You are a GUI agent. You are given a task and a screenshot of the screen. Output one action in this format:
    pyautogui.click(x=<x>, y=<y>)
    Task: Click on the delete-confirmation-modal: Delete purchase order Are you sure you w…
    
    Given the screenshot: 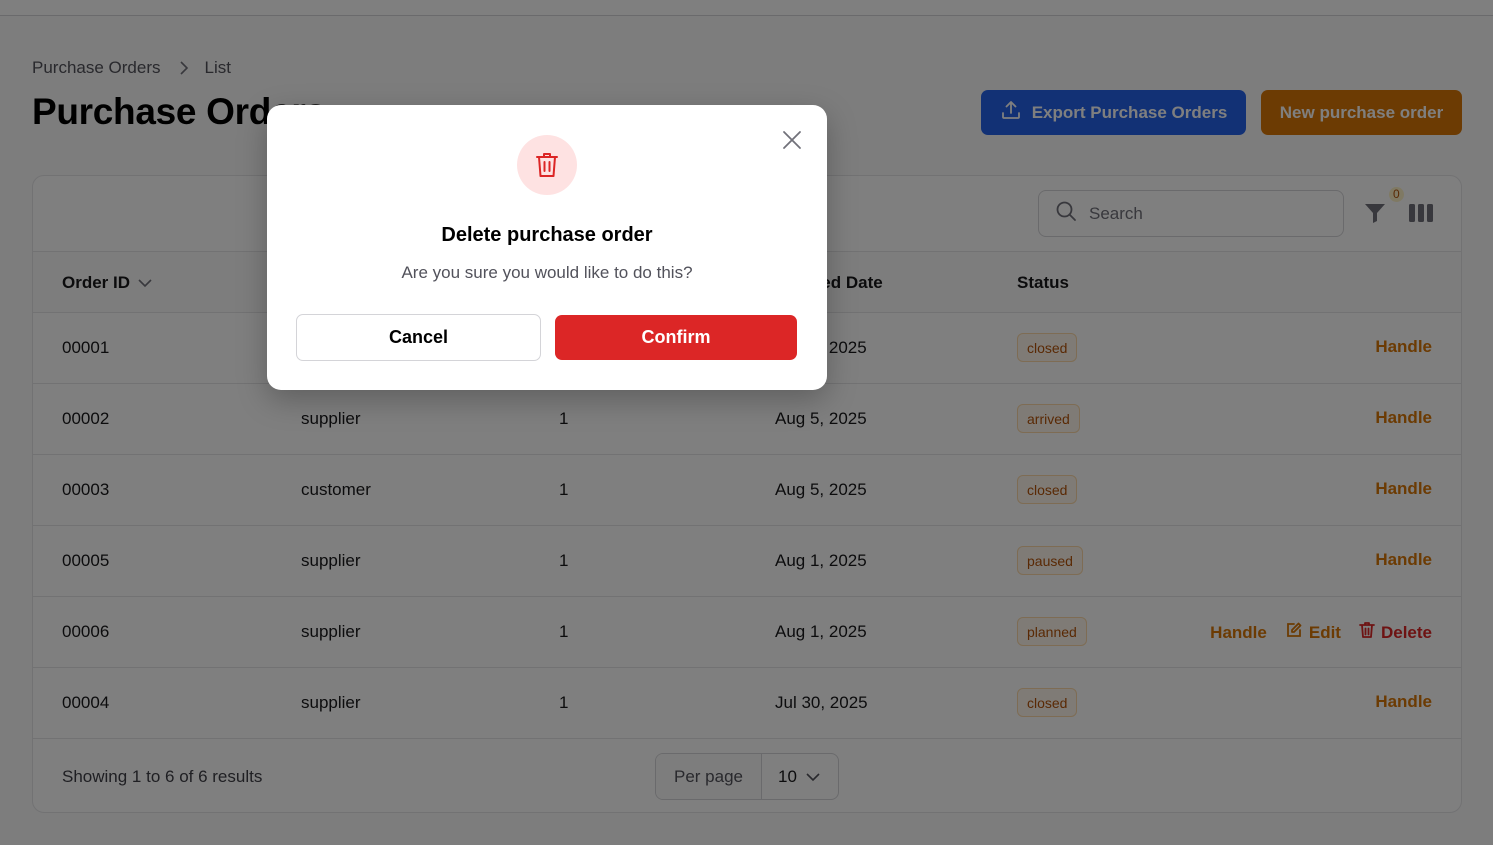 What is the action you would take?
    pyautogui.click(x=547, y=247)
    